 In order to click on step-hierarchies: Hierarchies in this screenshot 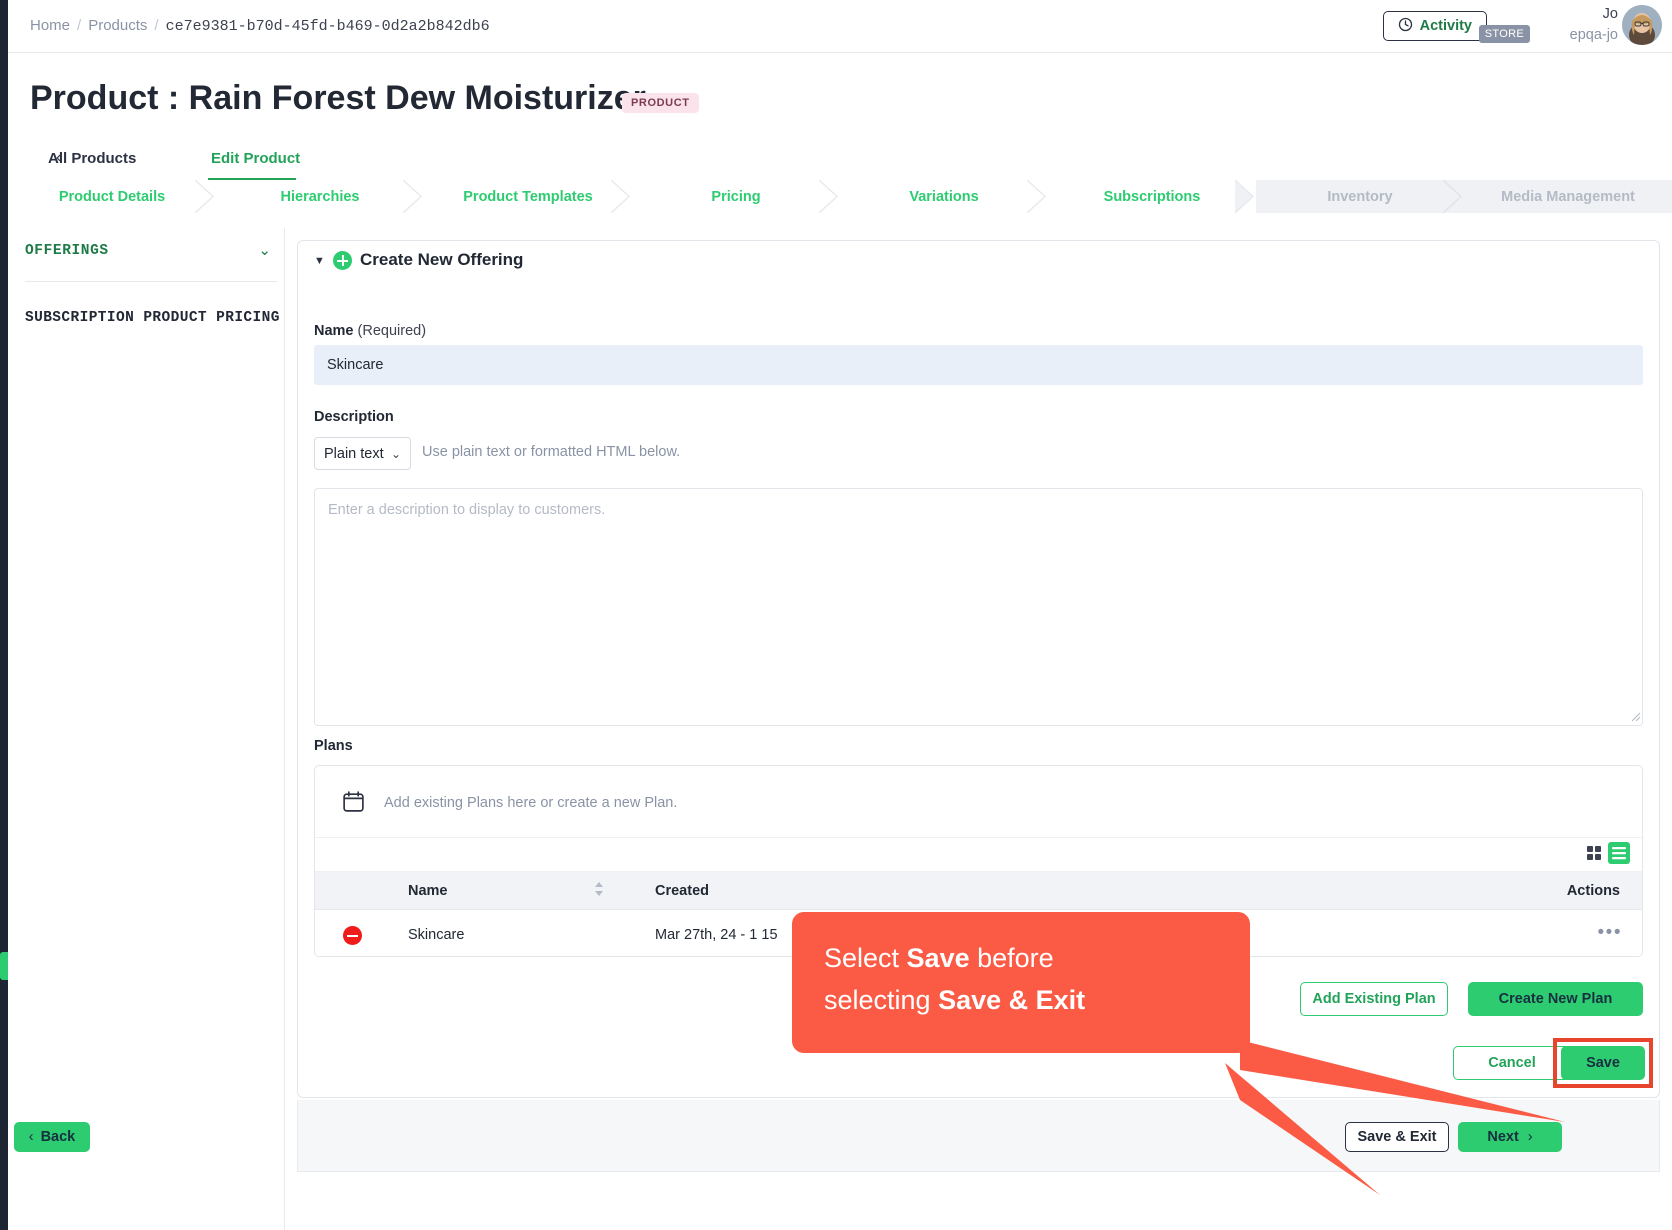, I will do `click(320, 196)`.